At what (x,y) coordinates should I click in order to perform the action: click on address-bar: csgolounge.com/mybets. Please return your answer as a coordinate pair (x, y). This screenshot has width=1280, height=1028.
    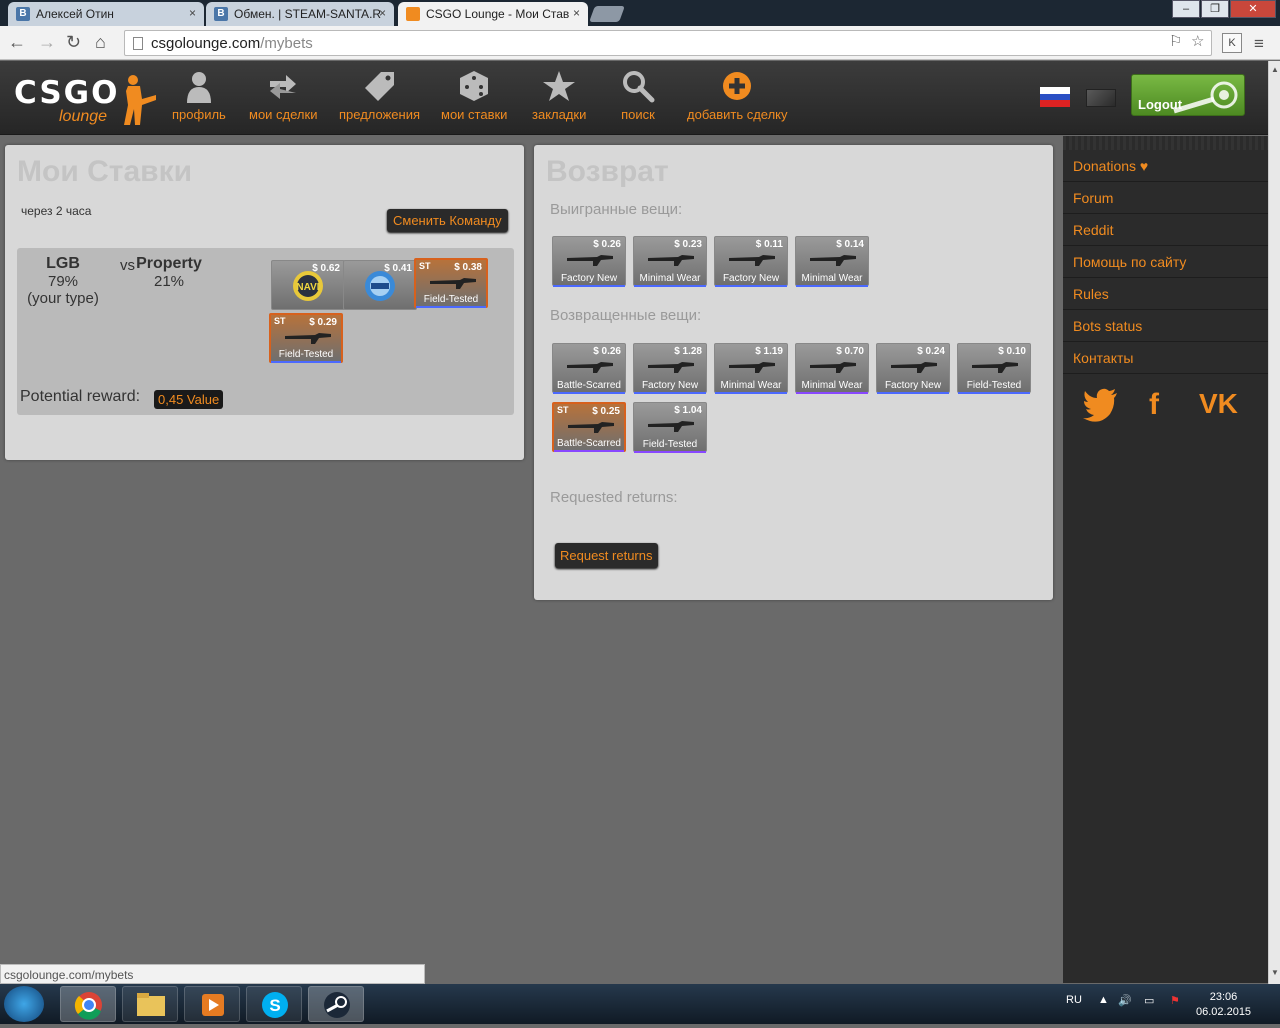
    Looking at the image, I should click on (668, 43).